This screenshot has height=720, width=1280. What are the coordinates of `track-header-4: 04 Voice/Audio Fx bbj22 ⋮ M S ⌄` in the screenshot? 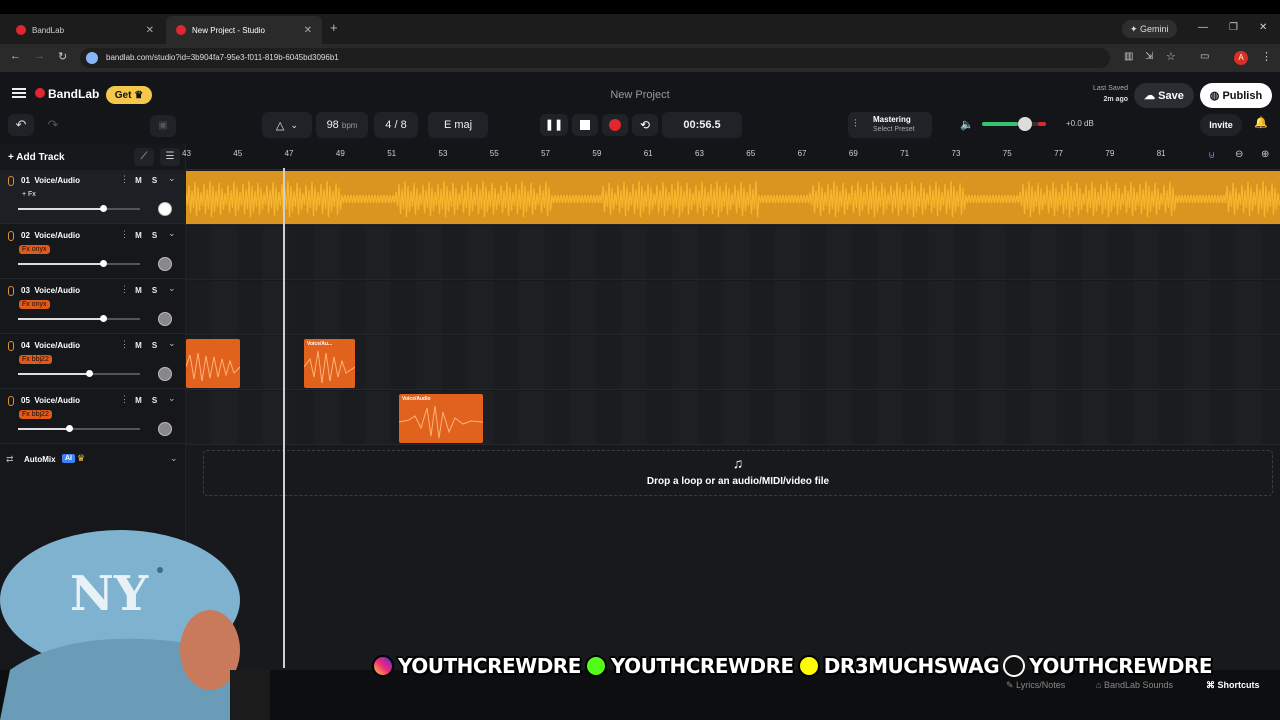 It's located at (93, 362).